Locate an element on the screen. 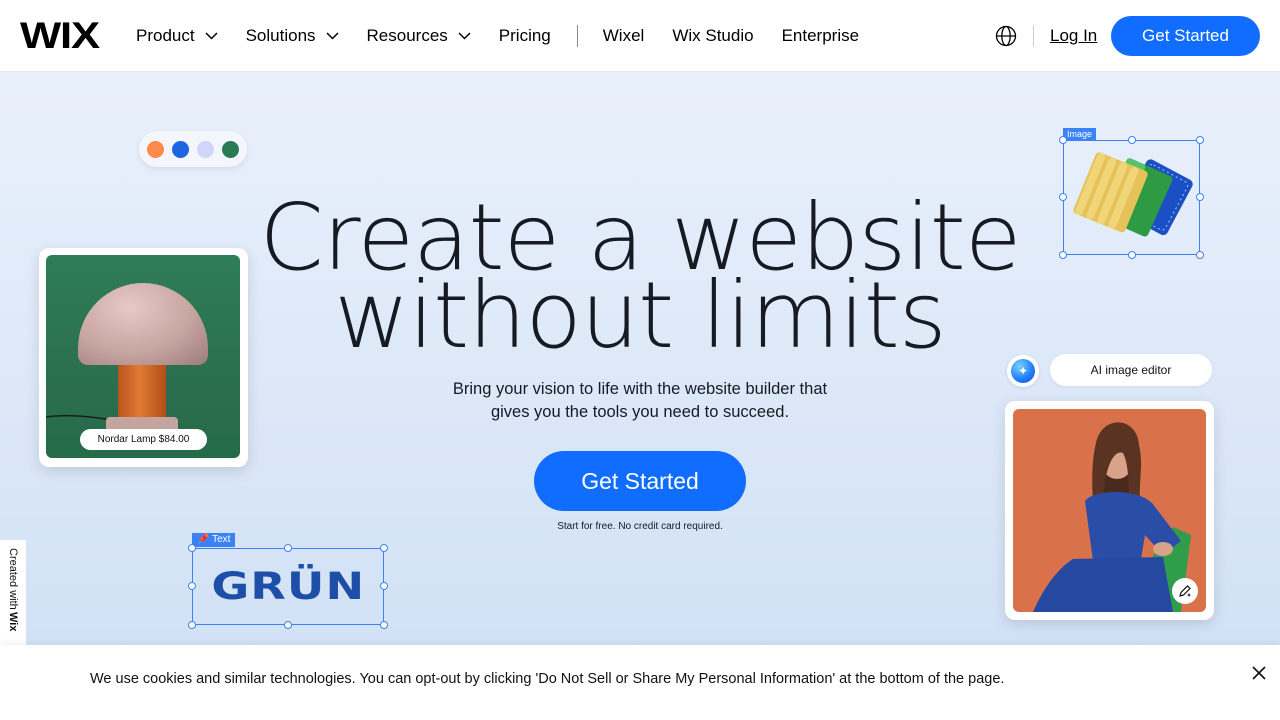 The height and width of the screenshot is (720, 1280). header-divider is located at coordinates (1033, 36).